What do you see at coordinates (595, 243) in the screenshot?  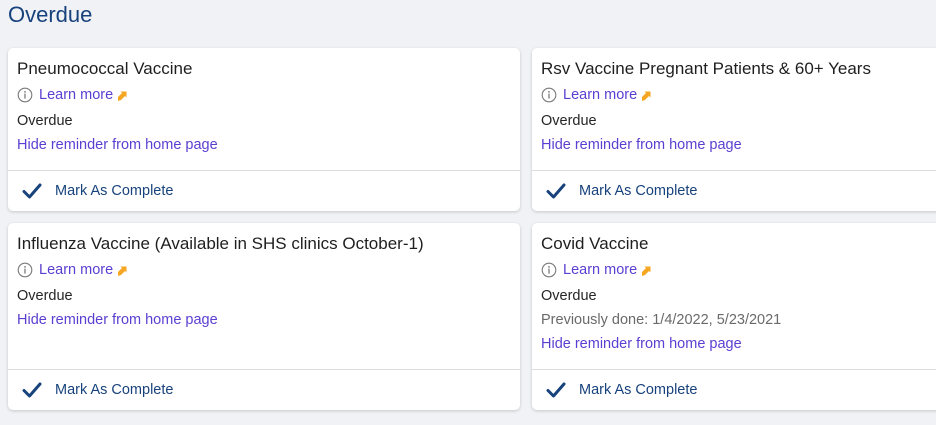 I see `card-title: Covid Vaccine` at bounding box center [595, 243].